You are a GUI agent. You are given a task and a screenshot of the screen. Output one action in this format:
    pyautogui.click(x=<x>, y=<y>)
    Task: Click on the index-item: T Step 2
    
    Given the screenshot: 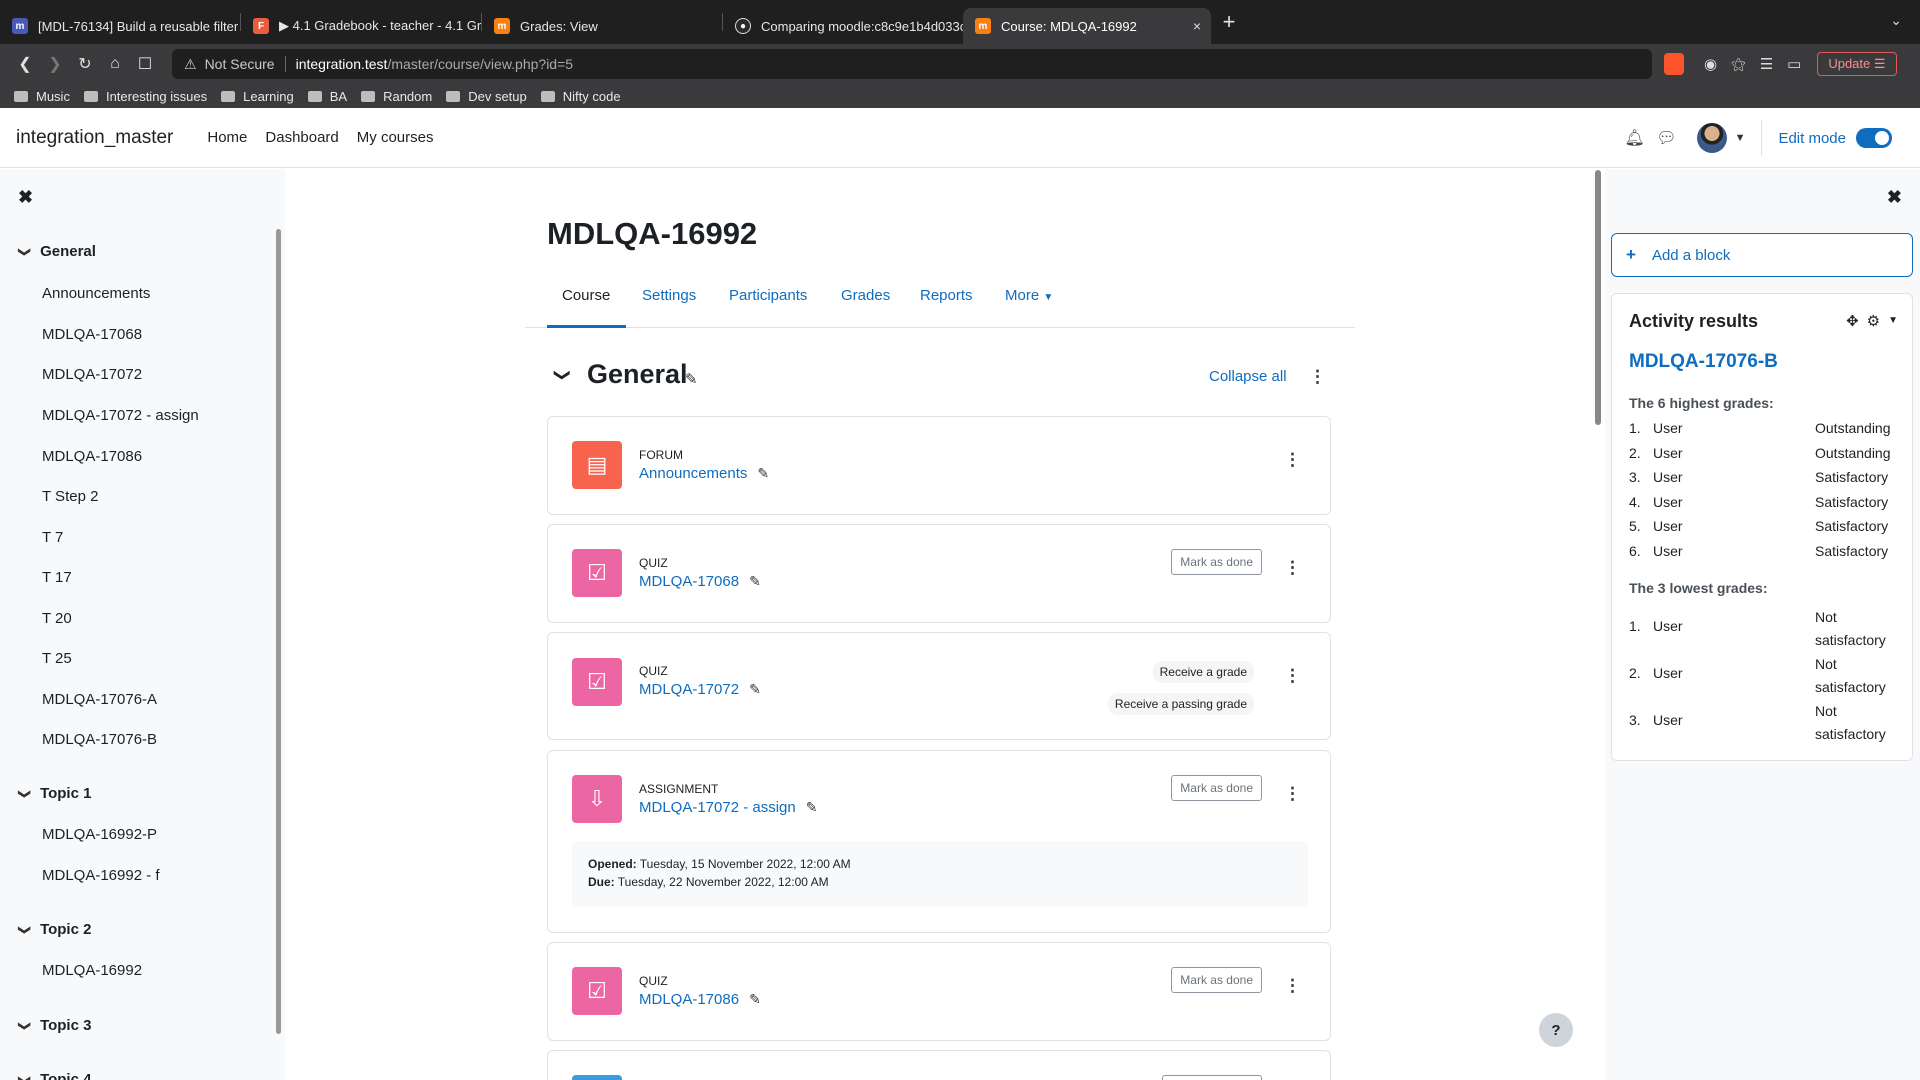 What is the action you would take?
    pyautogui.click(x=70, y=496)
    